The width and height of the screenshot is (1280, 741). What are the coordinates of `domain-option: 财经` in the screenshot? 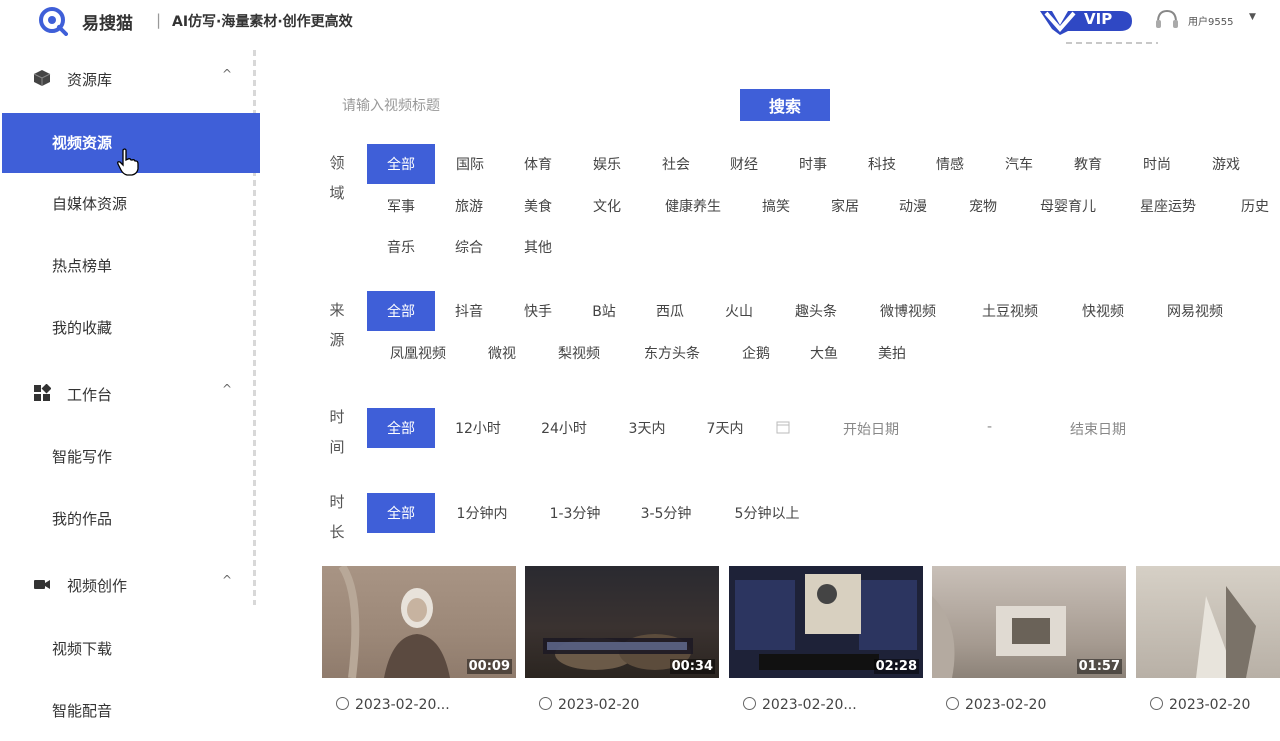 It's located at (744, 164).